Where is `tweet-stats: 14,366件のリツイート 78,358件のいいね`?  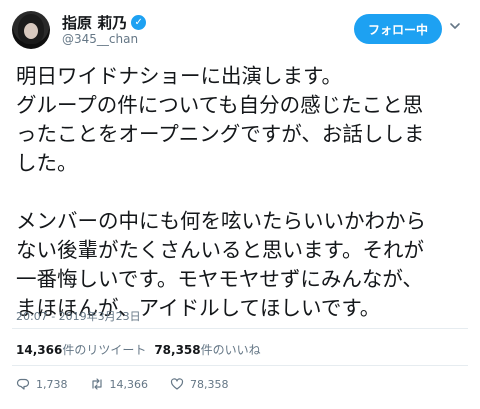
tweet-stats: 14,366件のリツイート 78,358件のいいね is located at coordinates (138, 349).